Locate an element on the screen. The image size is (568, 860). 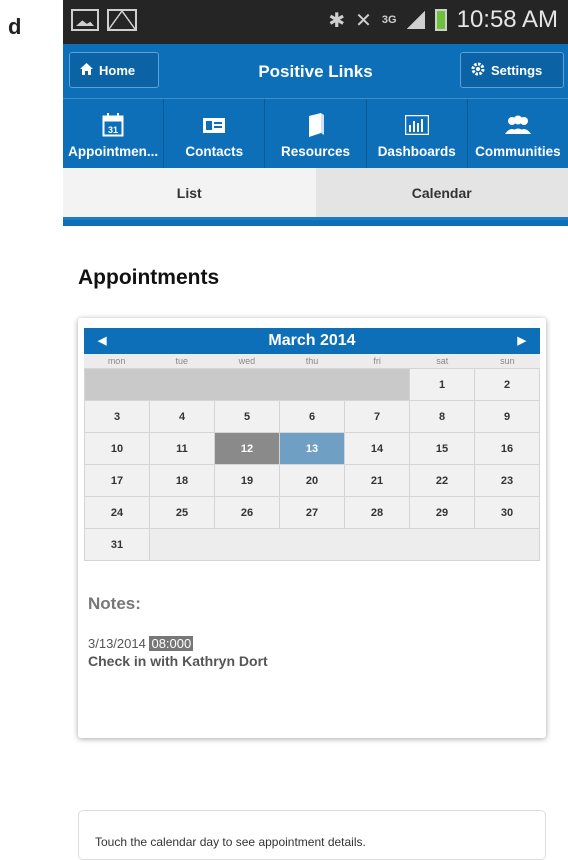
calendar-day: 19 is located at coordinates (247, 480).